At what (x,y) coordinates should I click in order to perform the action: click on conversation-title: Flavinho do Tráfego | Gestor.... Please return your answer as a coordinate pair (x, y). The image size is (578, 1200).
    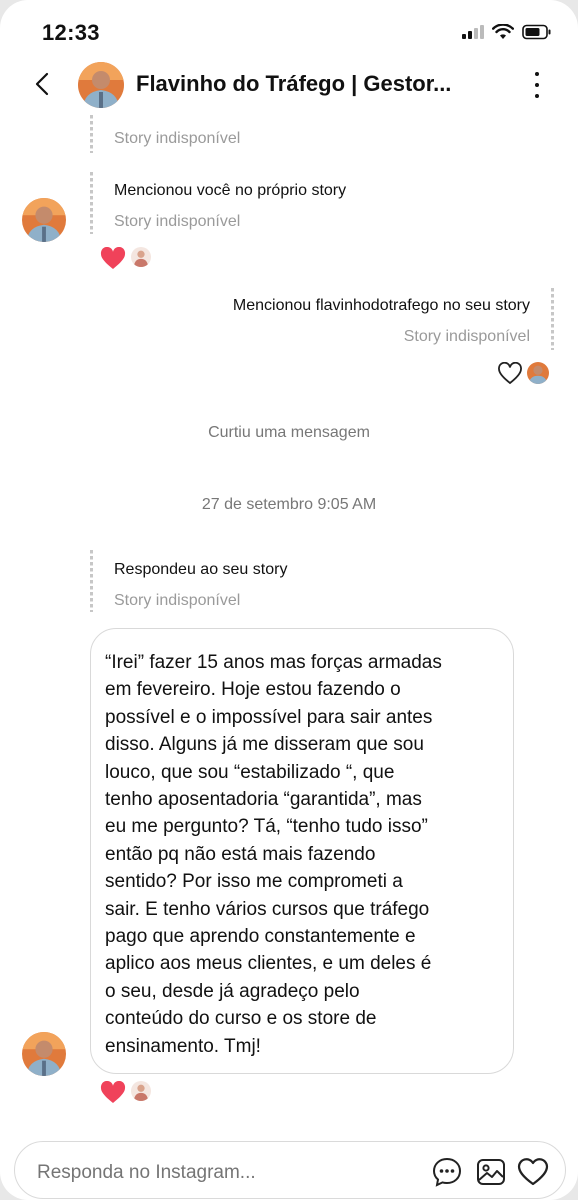
    Looking at the image, I should click on (316, 84).